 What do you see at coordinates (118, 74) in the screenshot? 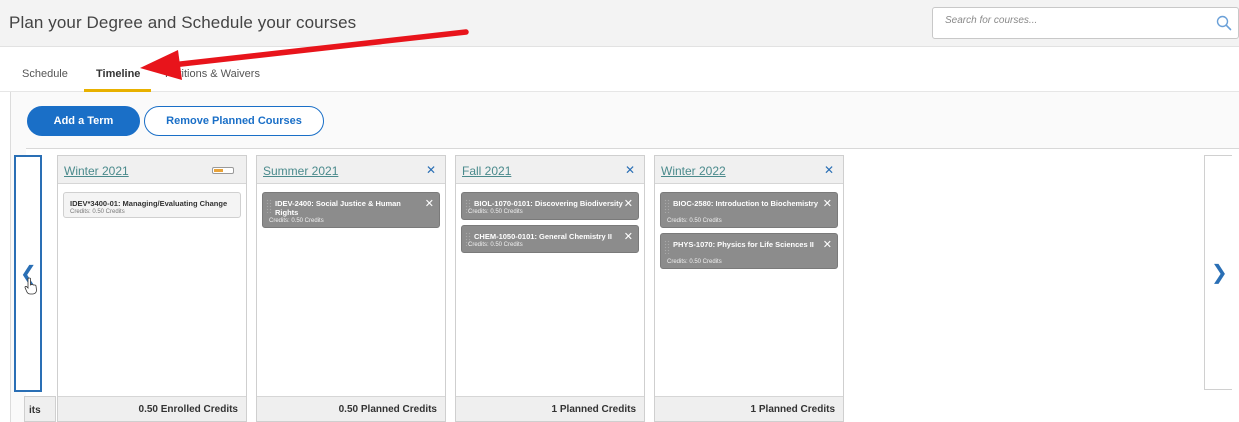
I see `tab-timeline: Timeline` at bounding box center [118, 74].